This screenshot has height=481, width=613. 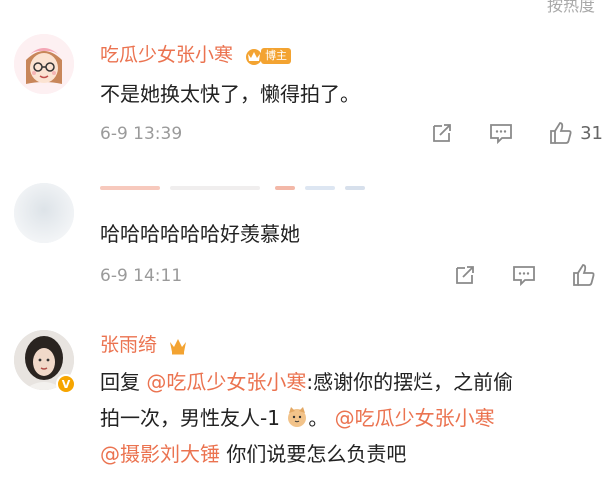 What do you see at coordinates (235, 192) in the screenshot?
I see `blurred-username` at bounding box center [235, 192].